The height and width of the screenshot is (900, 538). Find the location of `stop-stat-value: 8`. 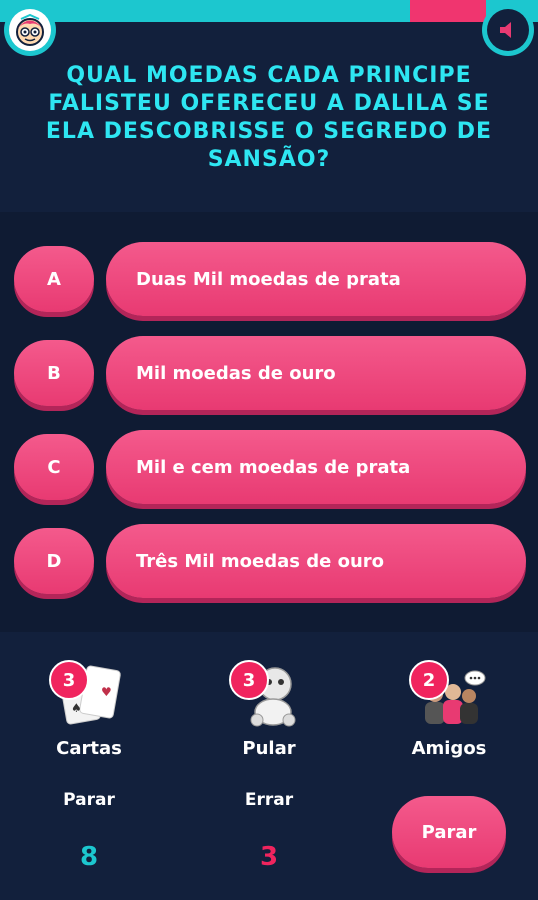

stop-stat-value: 8 is located at coordinates (89, 857).